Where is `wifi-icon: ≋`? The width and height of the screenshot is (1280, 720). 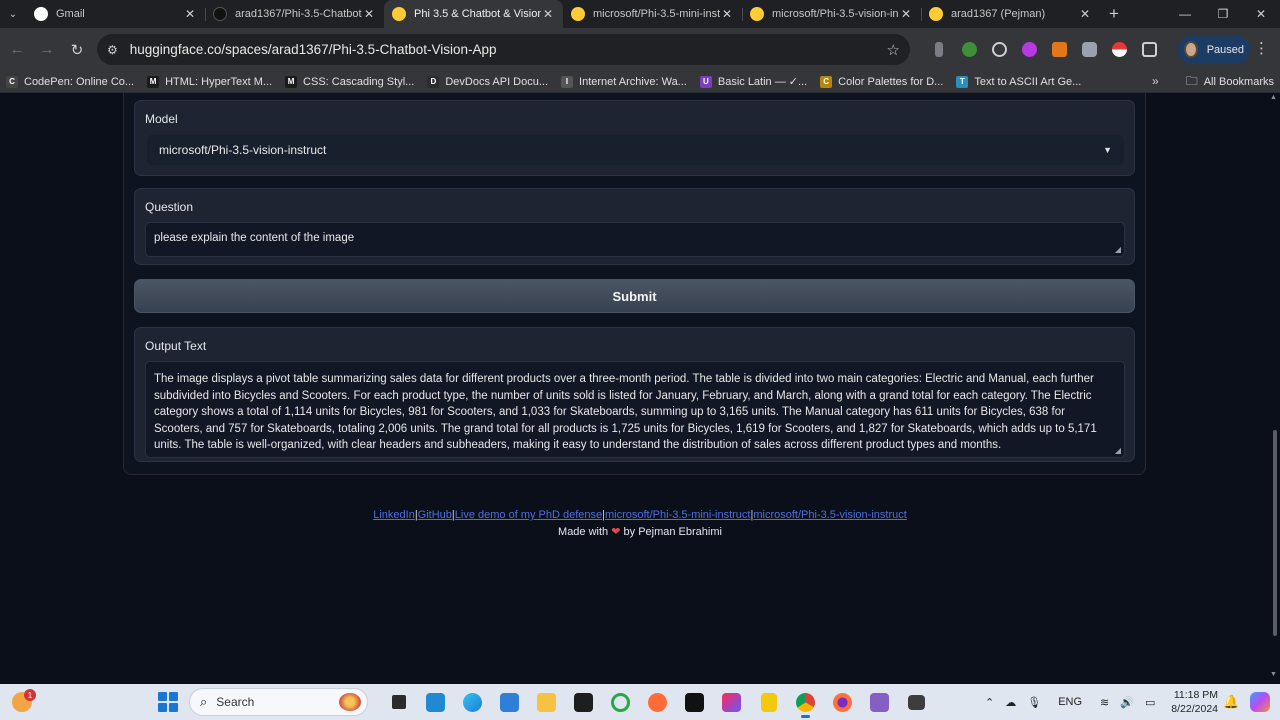 wifi-icon: ≋ is located at coordinates (1104, 702).